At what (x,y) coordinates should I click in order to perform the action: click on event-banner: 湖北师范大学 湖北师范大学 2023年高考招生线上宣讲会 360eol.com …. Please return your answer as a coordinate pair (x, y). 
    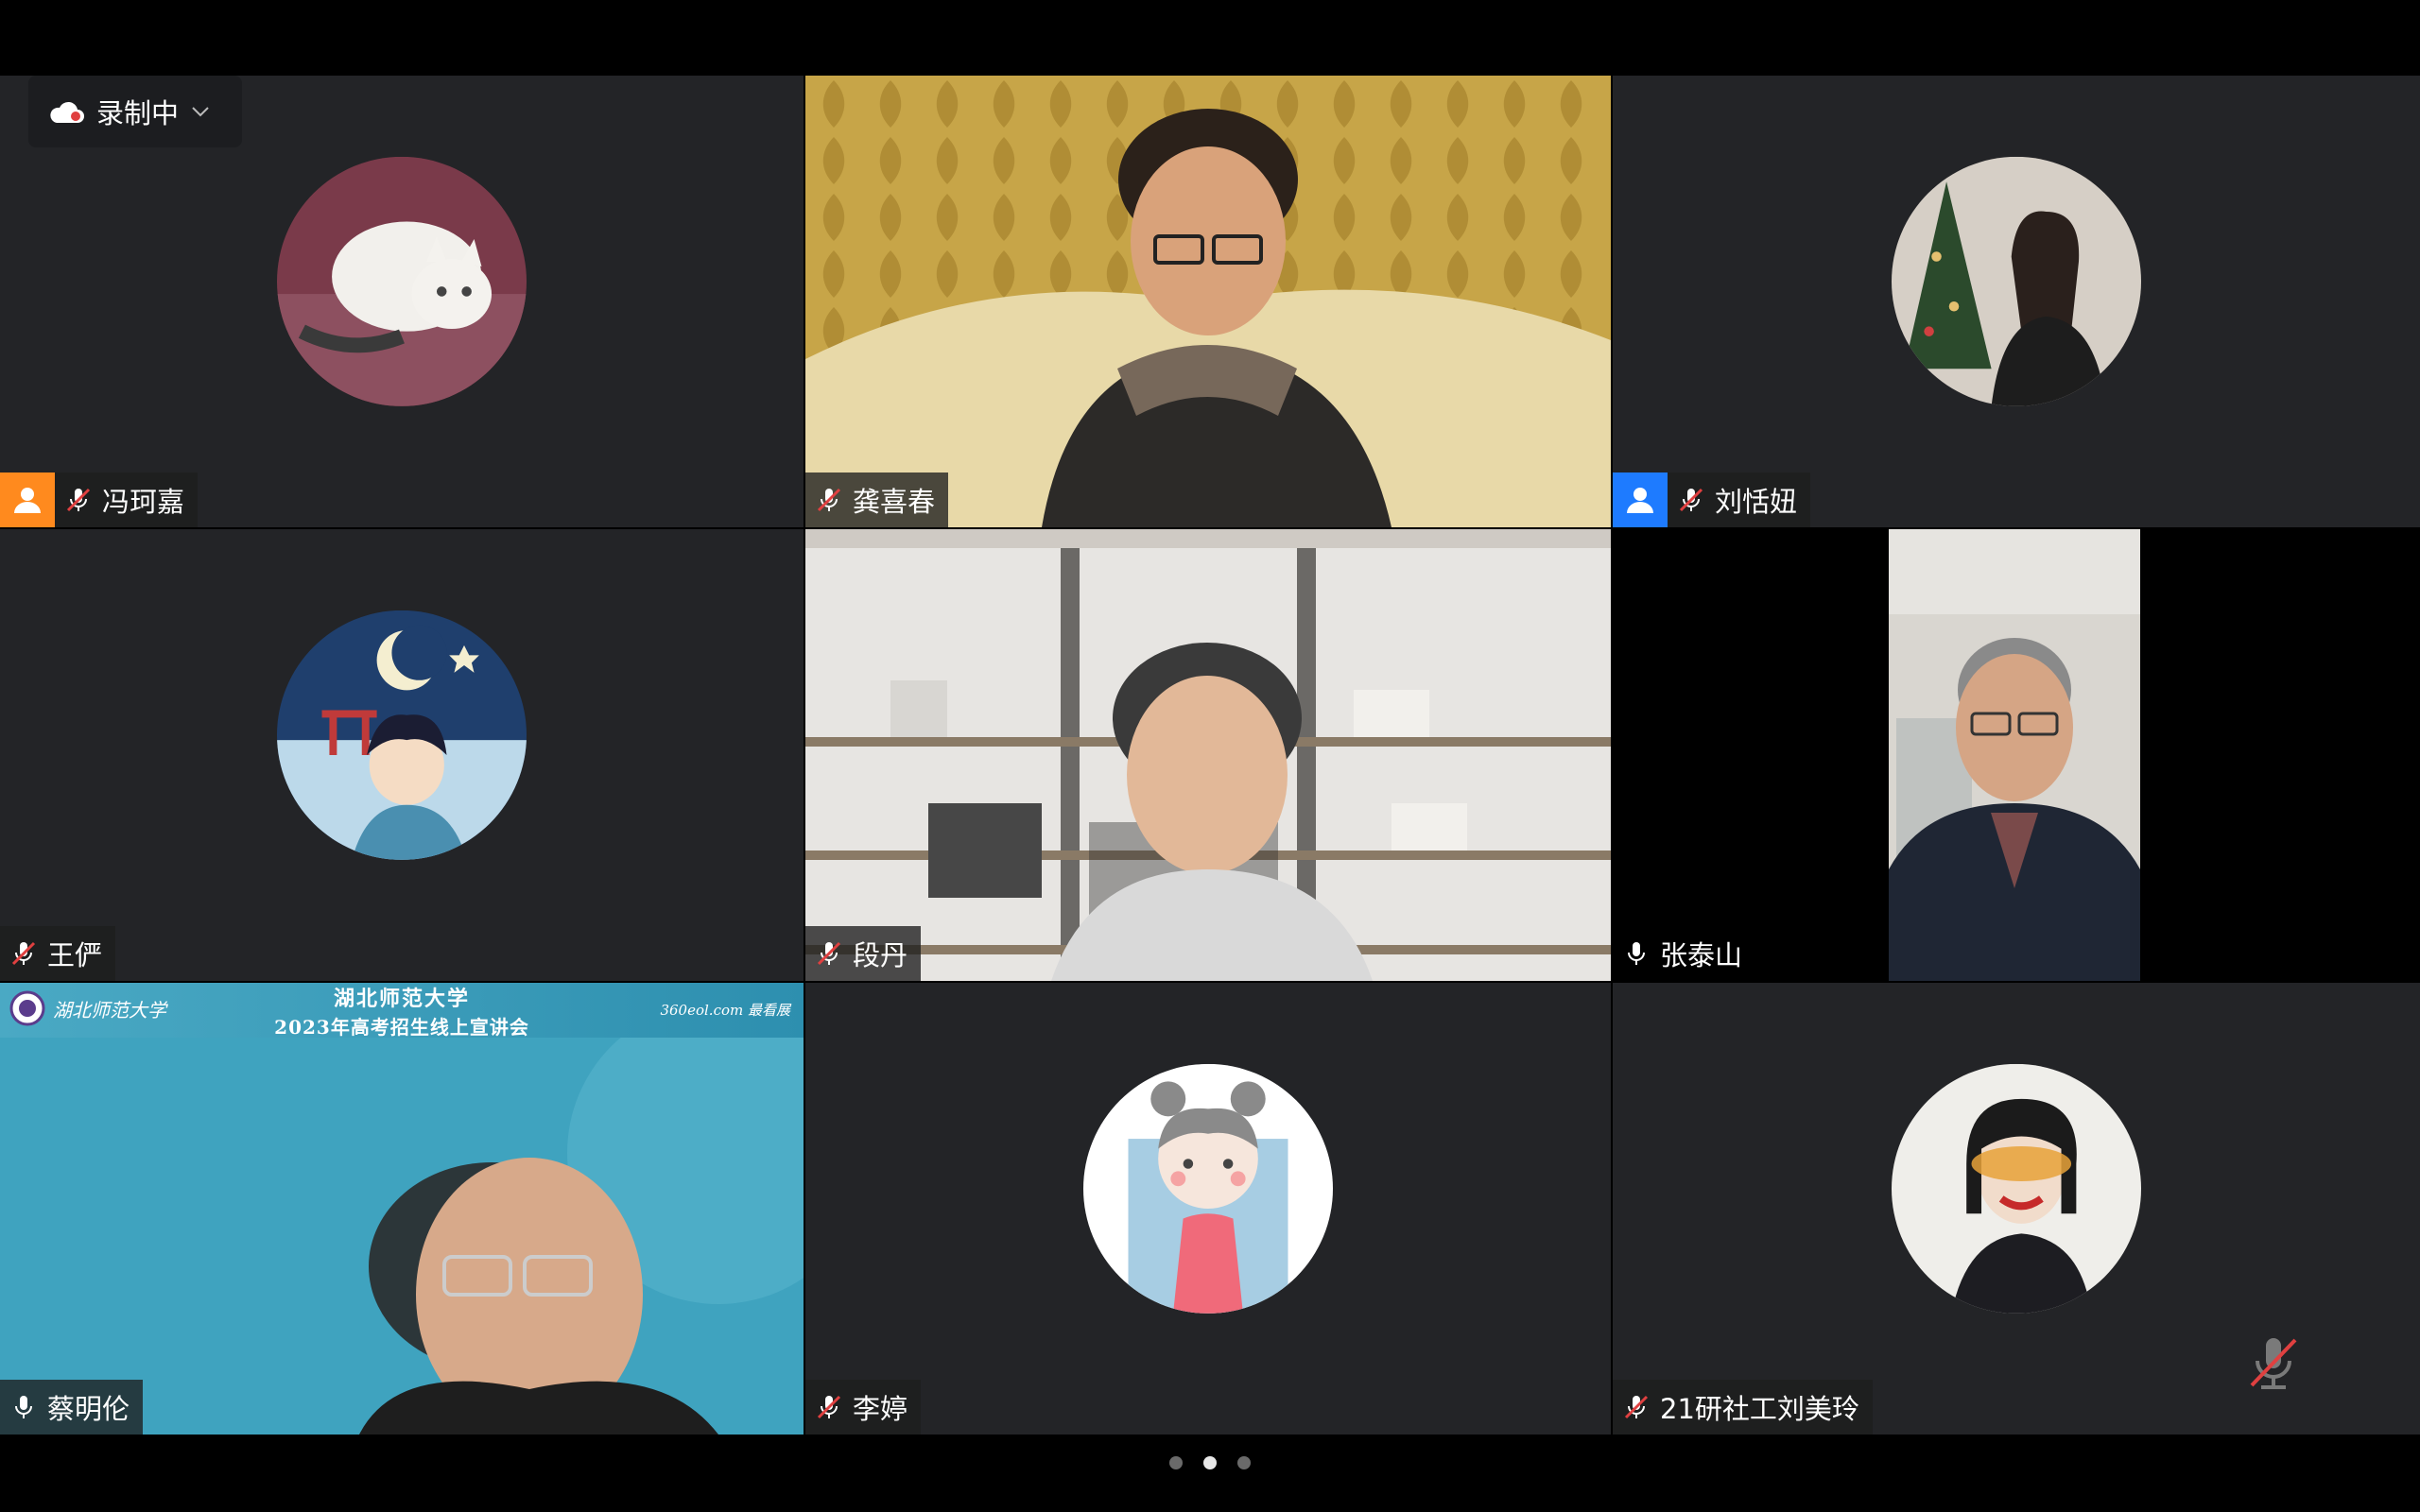
    Looking at the image, I should click on (402, 1011).